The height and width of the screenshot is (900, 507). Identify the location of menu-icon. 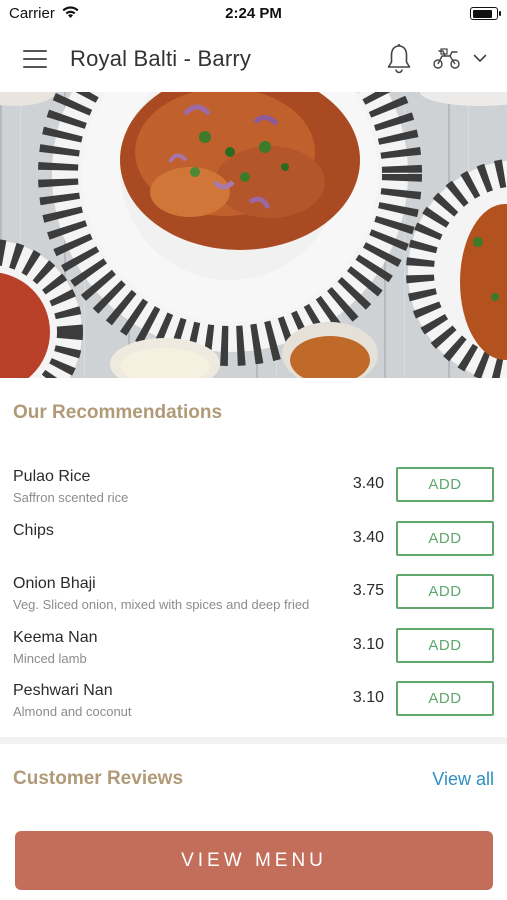
(35, 59).